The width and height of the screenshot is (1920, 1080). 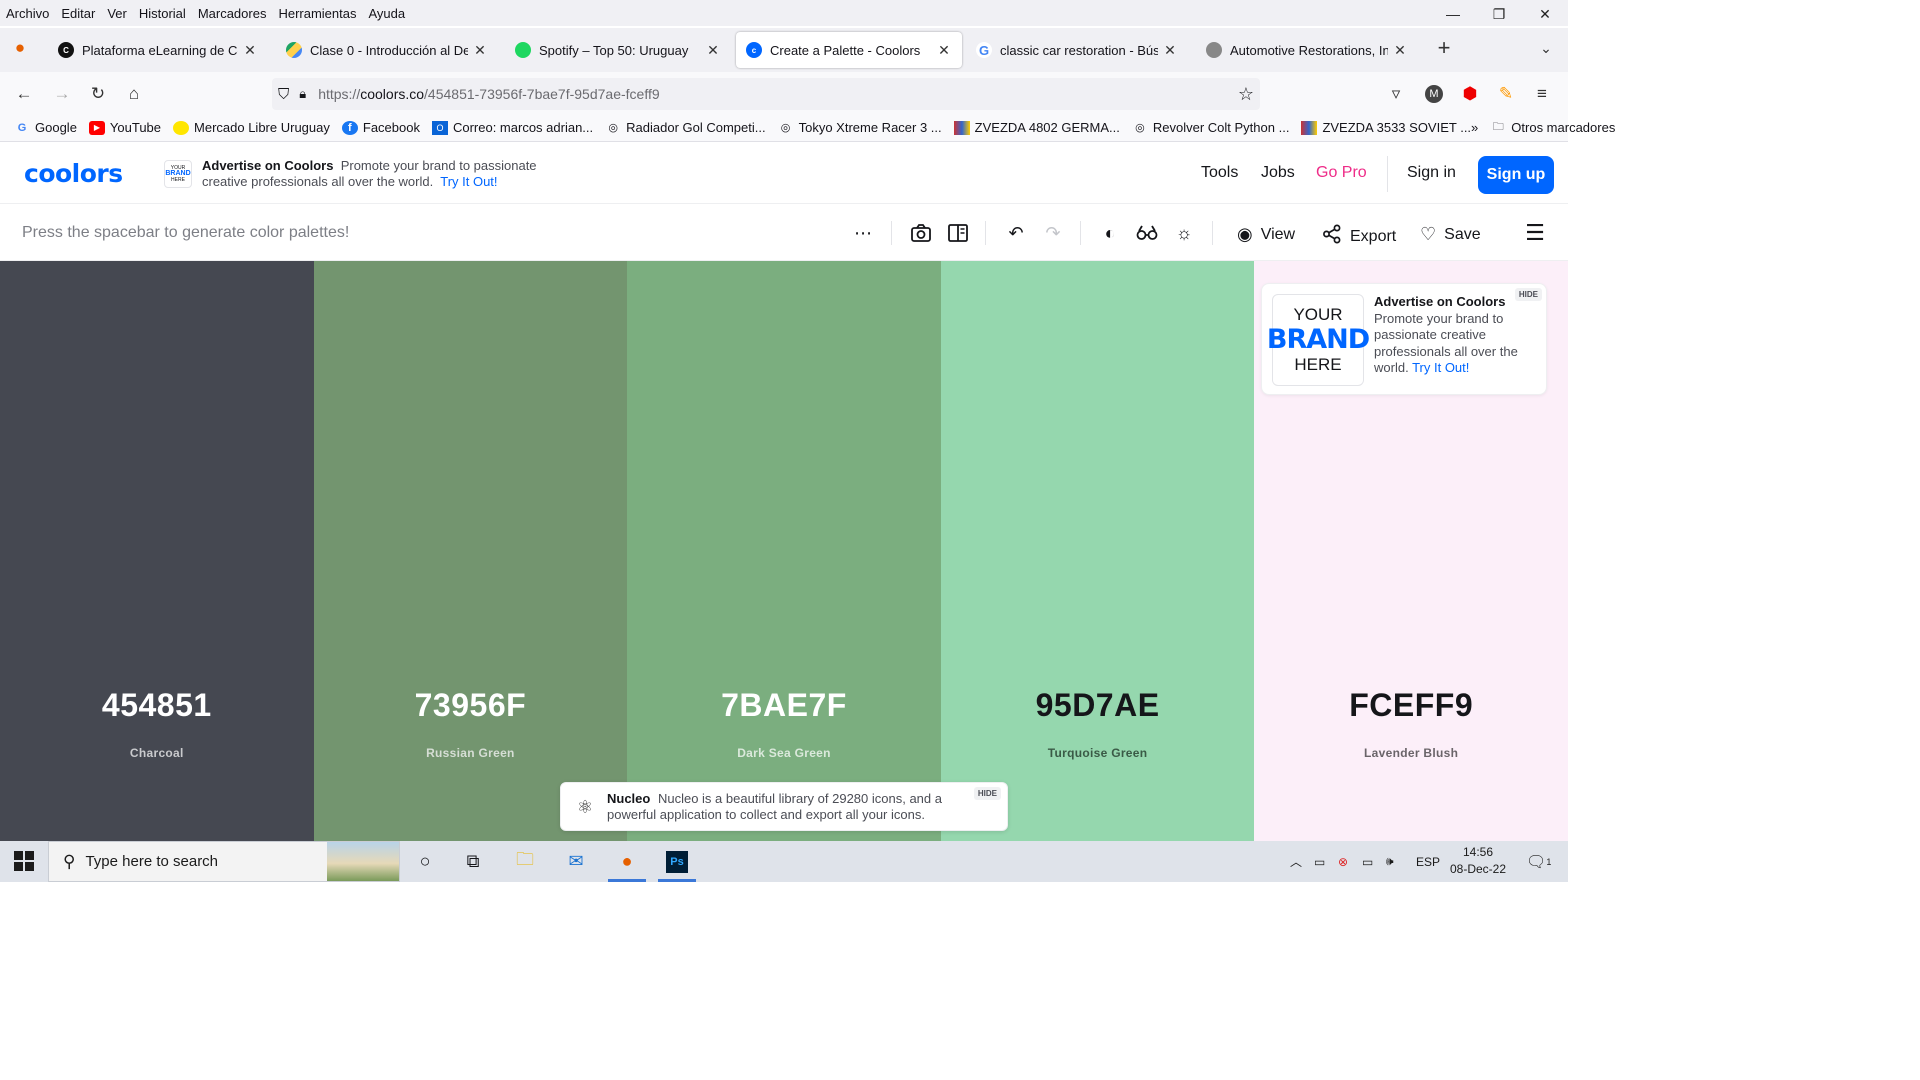 What do you see at coordinates (117, 13) in the screenshot?
I see `menu-ver: Ver` at bounding box center [117, 13].